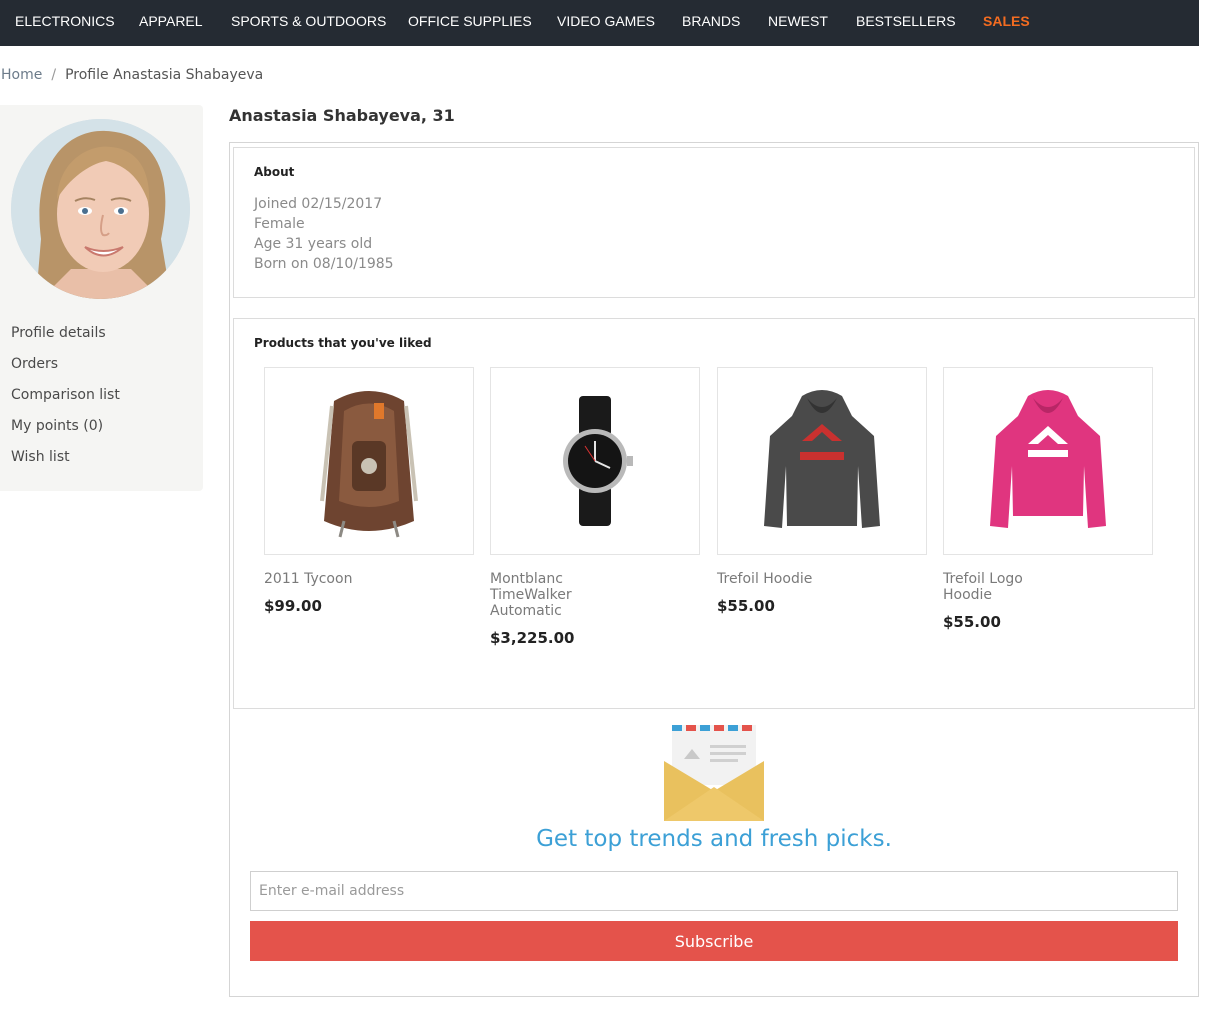  Describe the element at coordinates (21, 75) in the screenshot. I see `breadcrumb-home-link: Home` at that location.